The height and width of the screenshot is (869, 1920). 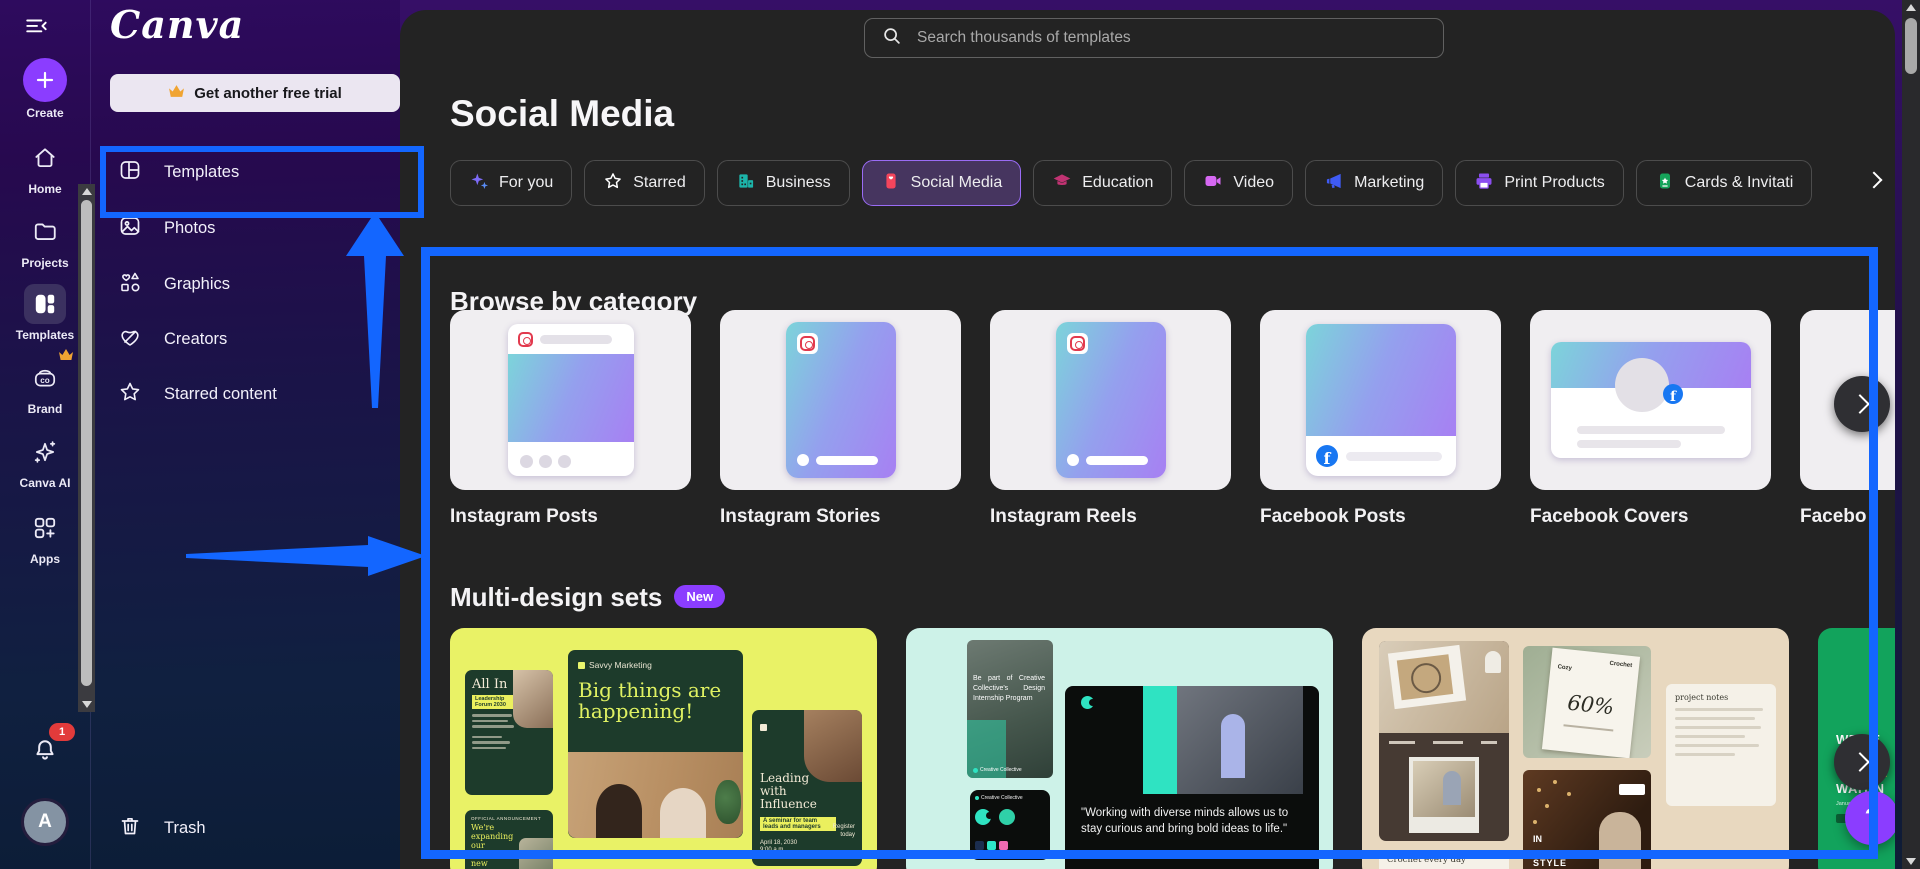 What do you see at coordinates (1077, 343) in the screenshot?
I see `instagram-icon` at bounding box center [1077, 343].